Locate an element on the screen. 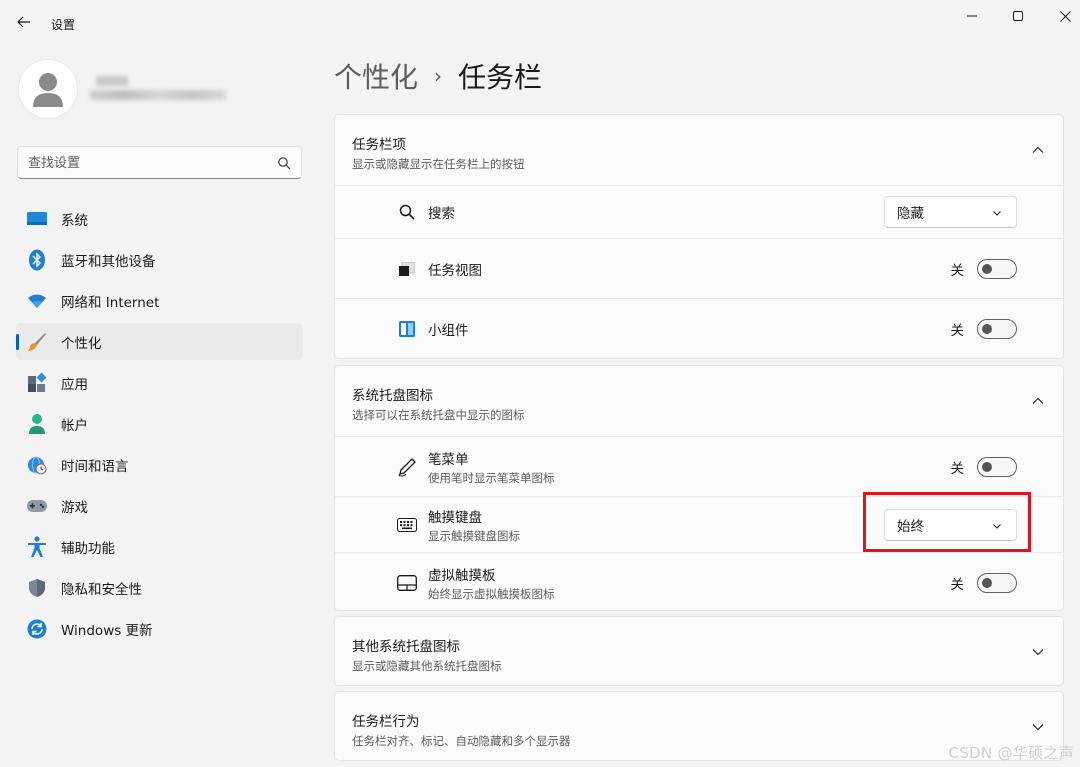 This screenshot has width=1080, height=767. sidebar-item-accessibility: 辅助功能 is located at coordinates (159, 546).